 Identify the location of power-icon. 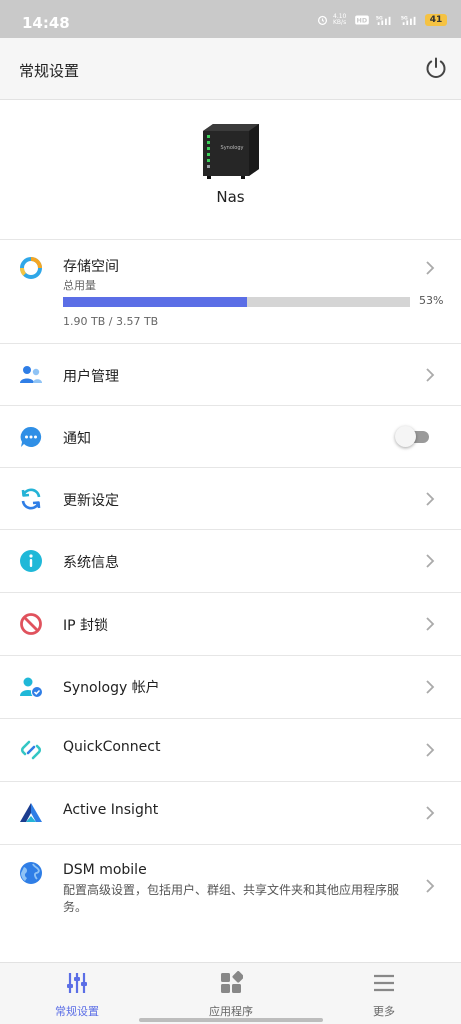
(436, 68).